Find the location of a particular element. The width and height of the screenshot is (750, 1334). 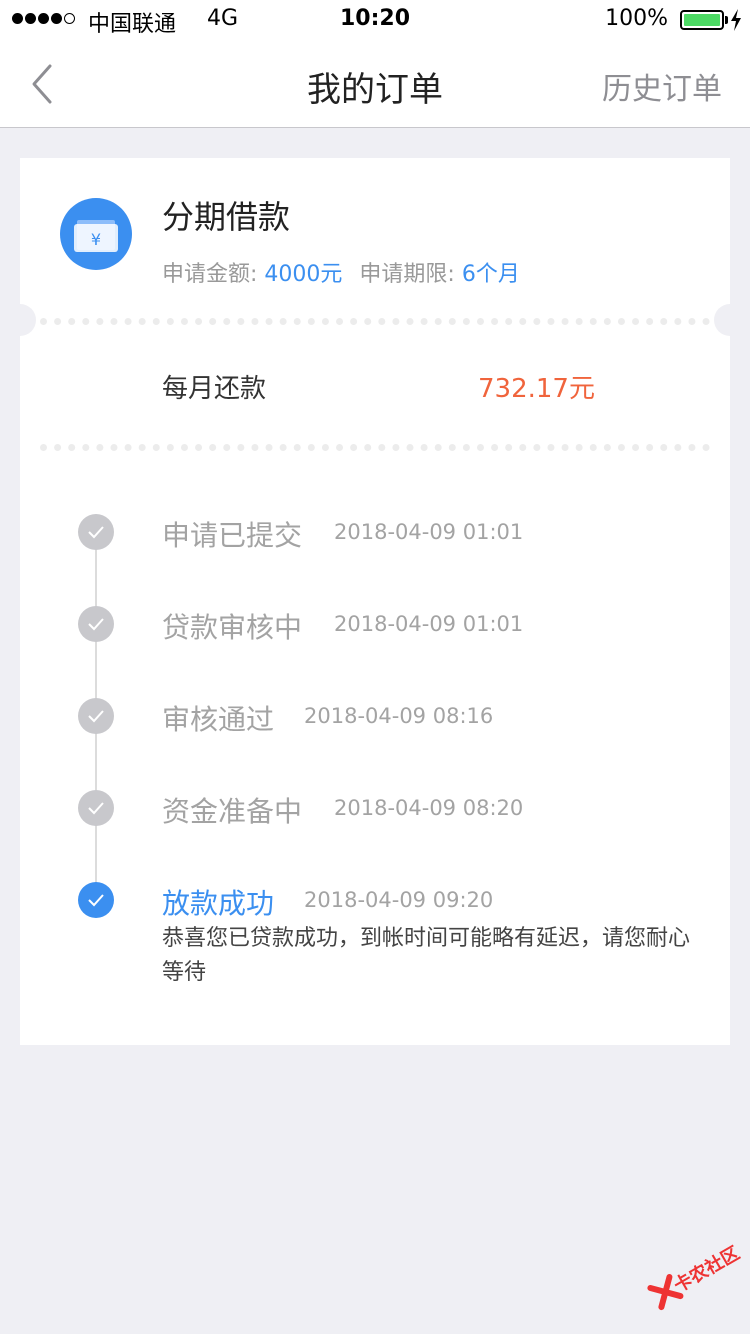

ticket-notch-right is located at coordinates (730, 320).